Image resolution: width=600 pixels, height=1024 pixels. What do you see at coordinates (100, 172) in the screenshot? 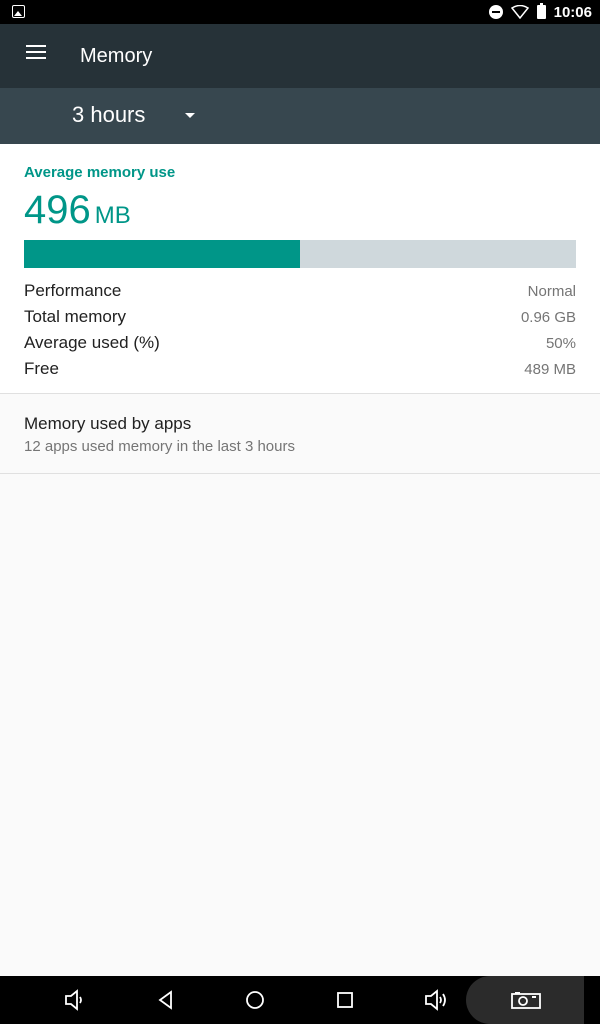
I see `average-memory-label: Average memory use` at bounding box center [100, 172].